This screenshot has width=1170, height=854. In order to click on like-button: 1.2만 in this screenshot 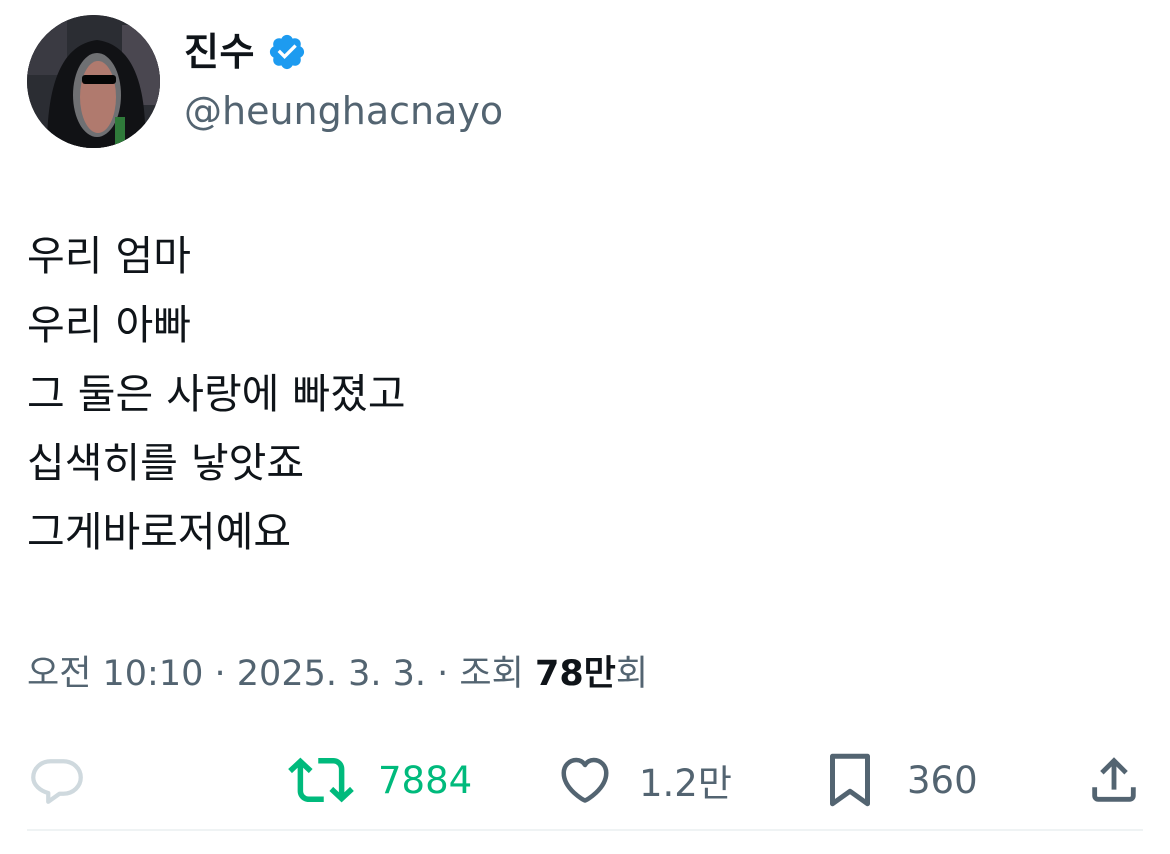, I will do `click(643, 780)`.